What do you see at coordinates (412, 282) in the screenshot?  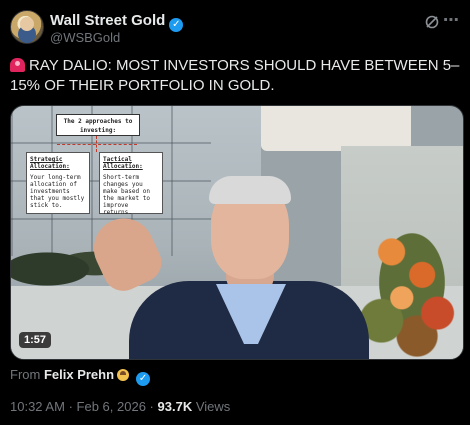 I see `video-flowers` at bounding box center [412, 282].